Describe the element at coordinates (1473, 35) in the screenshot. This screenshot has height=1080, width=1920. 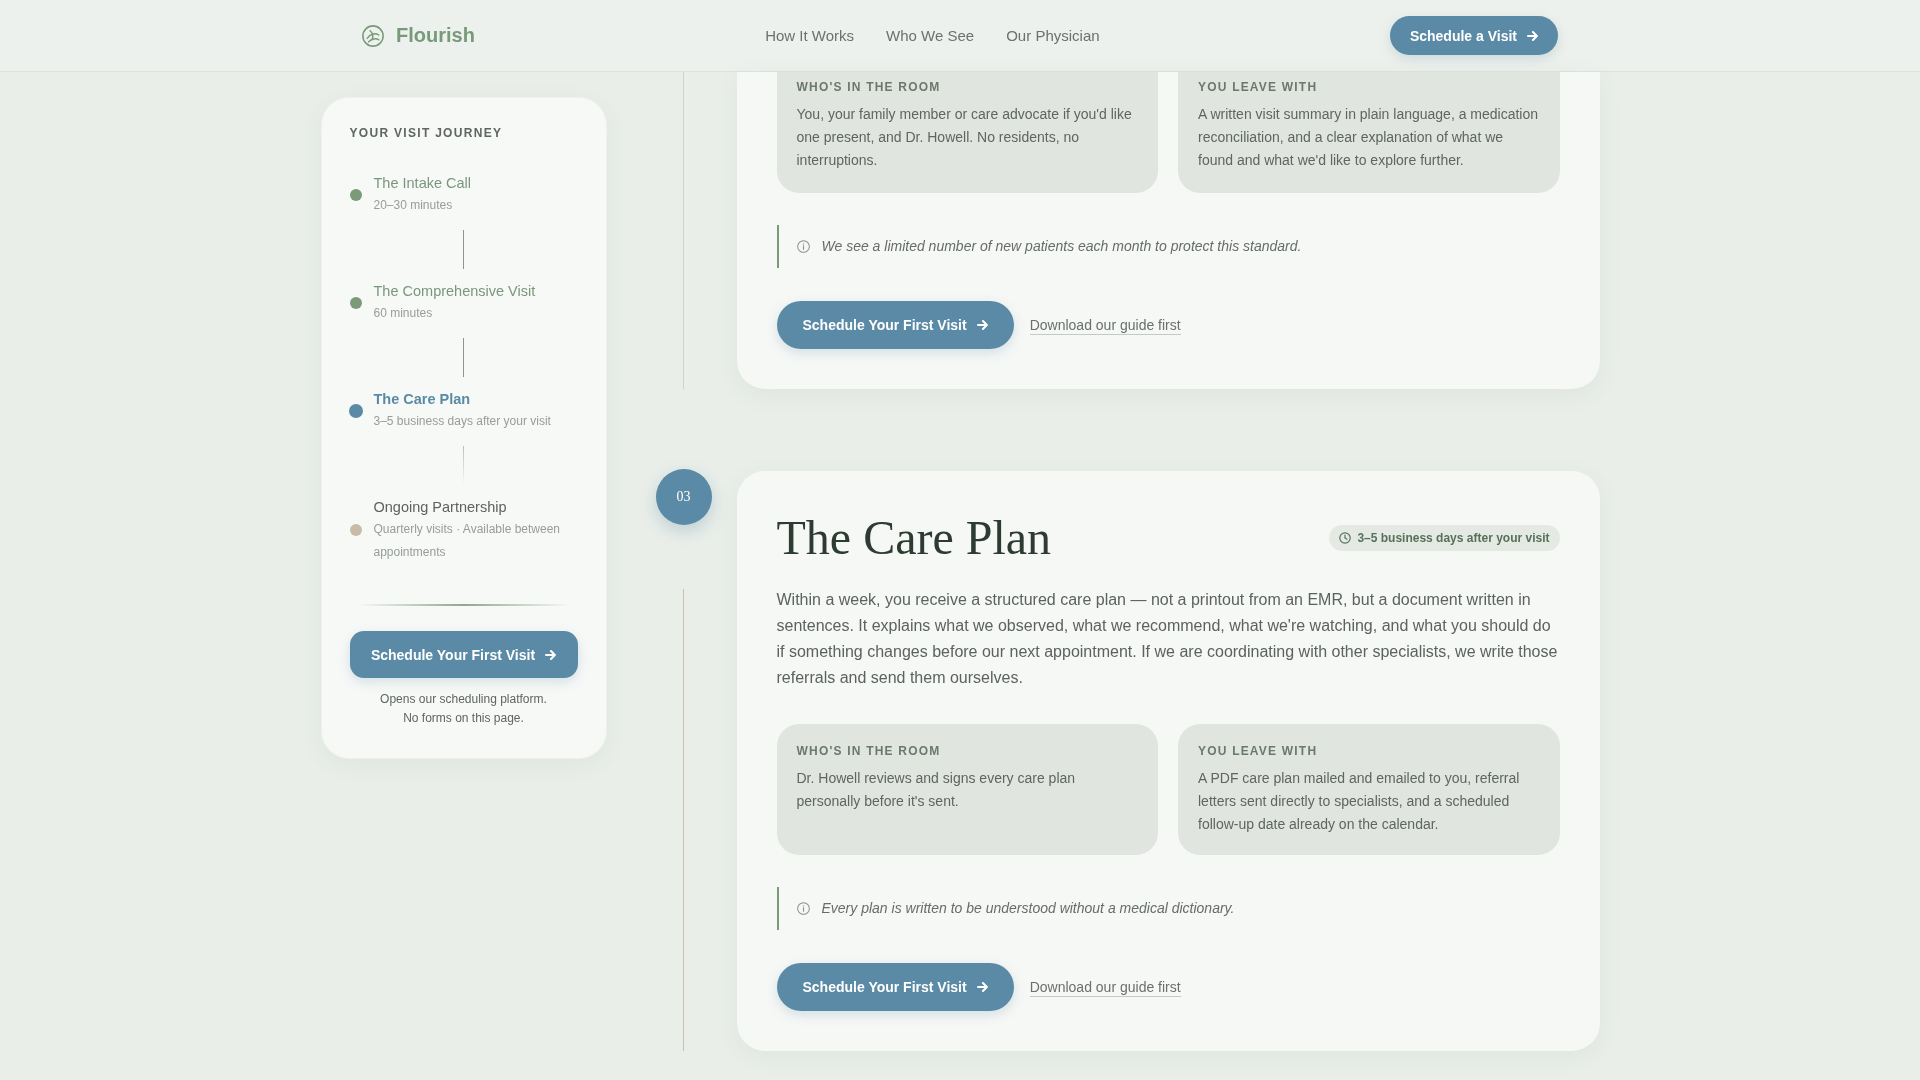
I see `schedule-visit-button: Schedule a Visit` at that location.